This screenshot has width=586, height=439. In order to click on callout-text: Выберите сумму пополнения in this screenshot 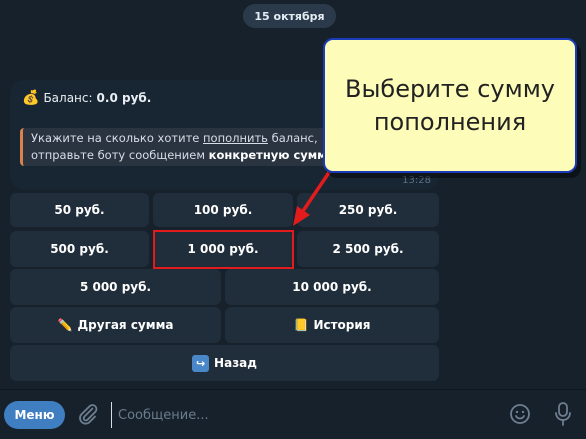, I will do `click(450, 105)`.